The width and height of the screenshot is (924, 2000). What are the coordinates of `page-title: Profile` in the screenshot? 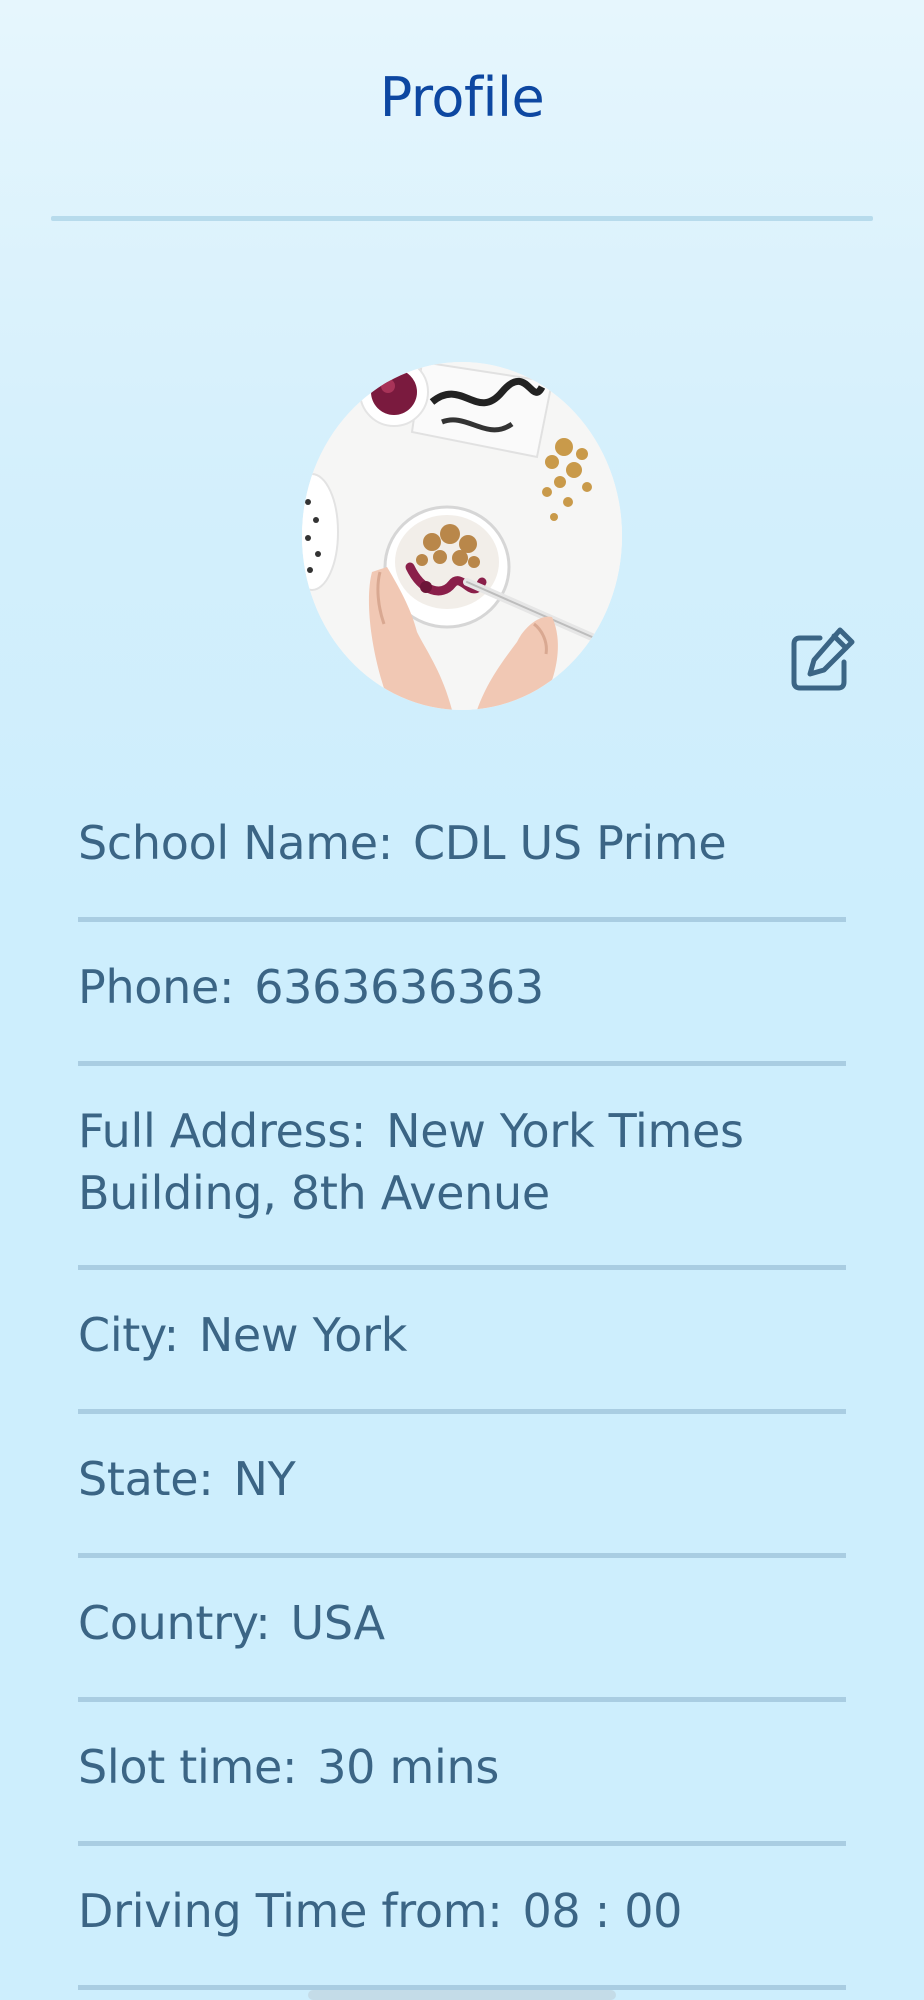 It's located at (462, 97).